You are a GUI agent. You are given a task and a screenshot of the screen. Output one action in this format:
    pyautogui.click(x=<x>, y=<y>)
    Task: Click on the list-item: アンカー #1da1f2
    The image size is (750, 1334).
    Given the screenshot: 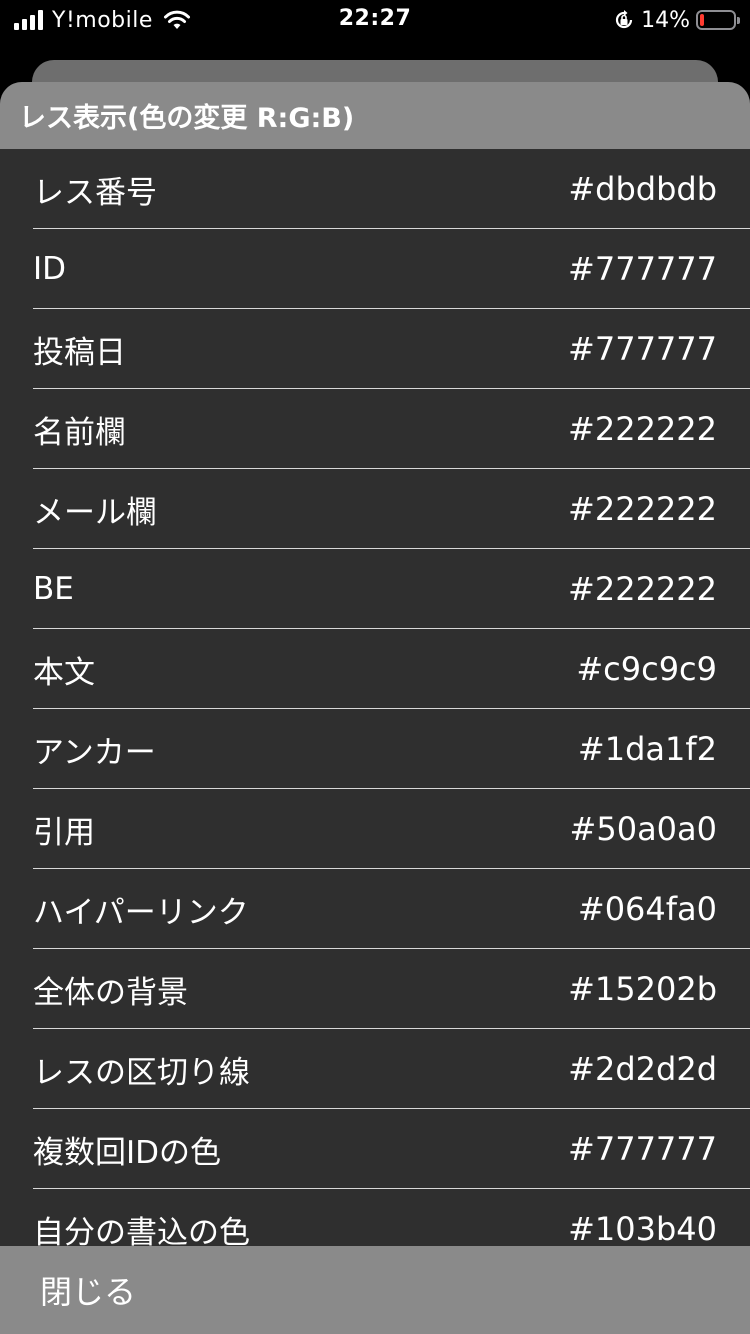 What is the action you would take?
    pyautogui.click(x=375, y=749)
    